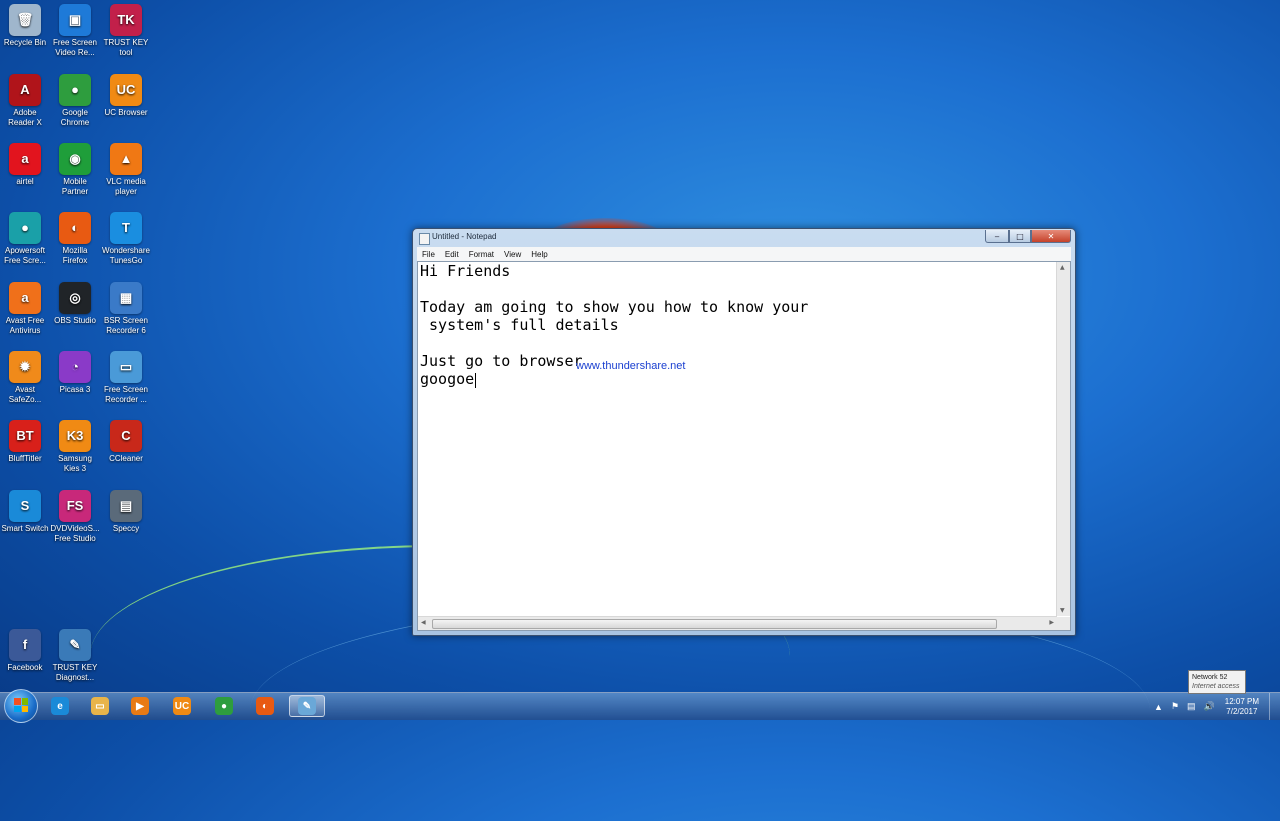 The height and width of the screenshot is (821, 1280). Describe the element at coordinates (424, 239) in the screenshot. I see `notepad-app-icon` at that location.